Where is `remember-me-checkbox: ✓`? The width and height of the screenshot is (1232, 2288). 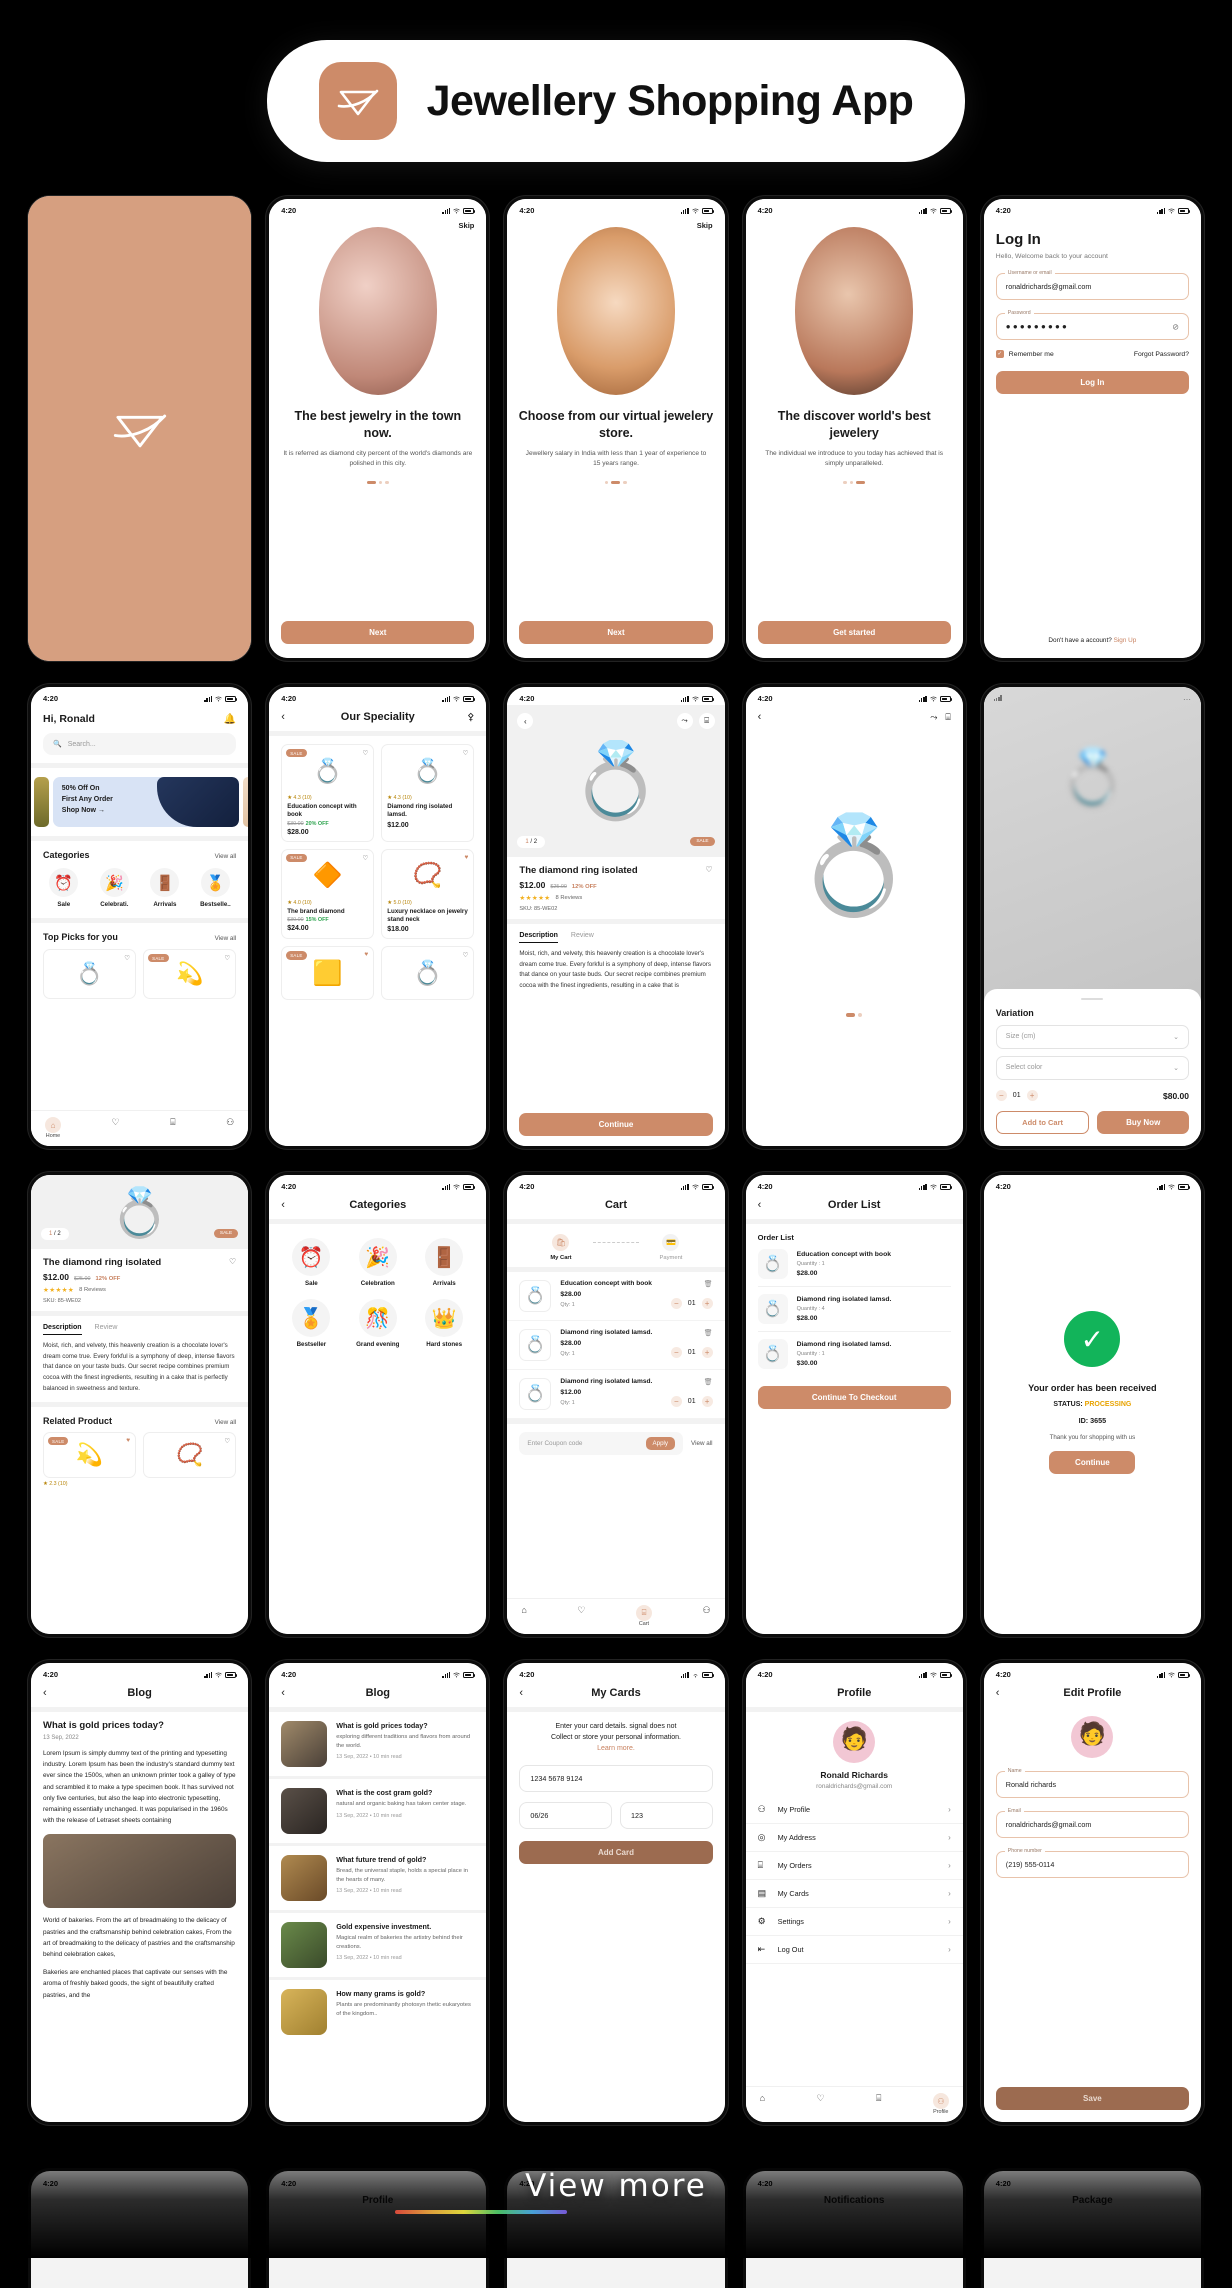
remember-me-checkbox: ✓ is located at coordinates (999, 354).